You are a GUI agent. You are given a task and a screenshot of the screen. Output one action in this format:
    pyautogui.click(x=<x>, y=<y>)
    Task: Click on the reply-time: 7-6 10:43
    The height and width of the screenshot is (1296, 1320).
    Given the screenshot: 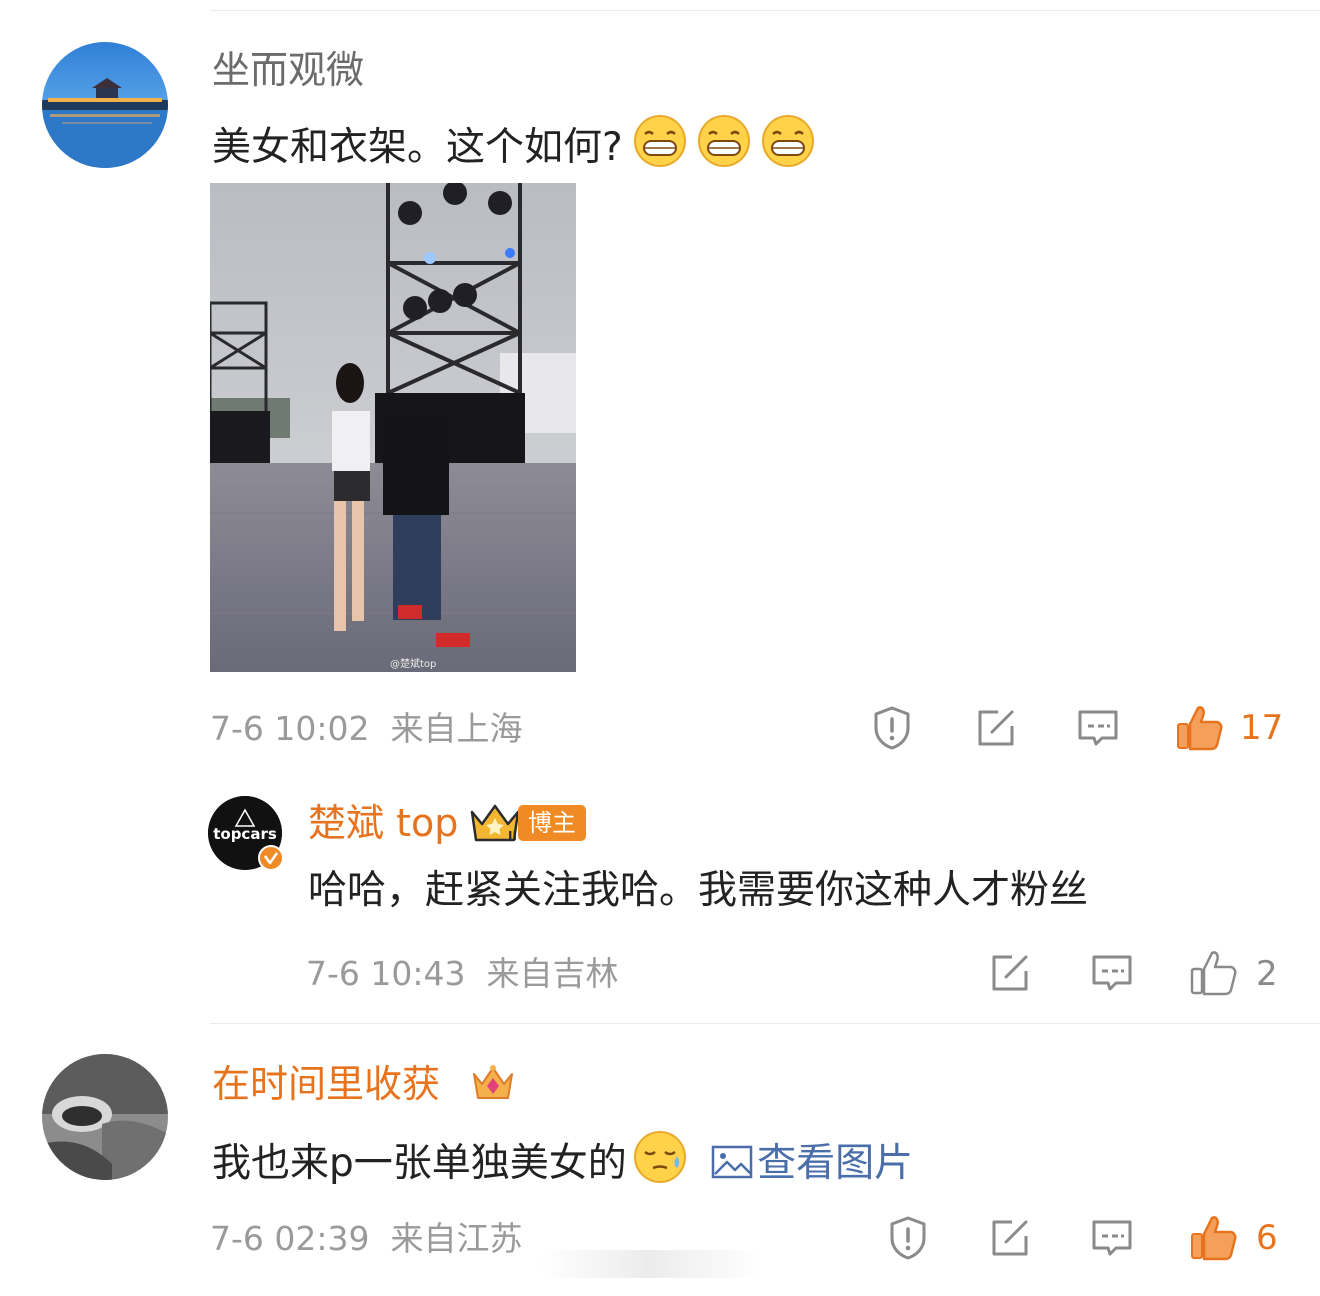 What is the action you would take?
    pyautogui.click(x=386, y=973)
    